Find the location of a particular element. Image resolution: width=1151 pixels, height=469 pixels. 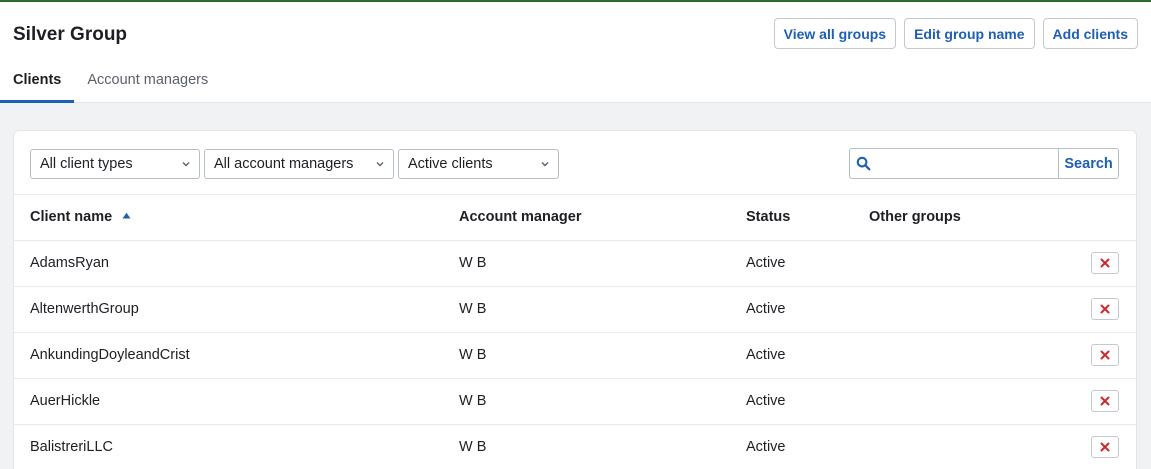

table-row: BalistreriLLC W B Active is located at coordinates (575, 446).